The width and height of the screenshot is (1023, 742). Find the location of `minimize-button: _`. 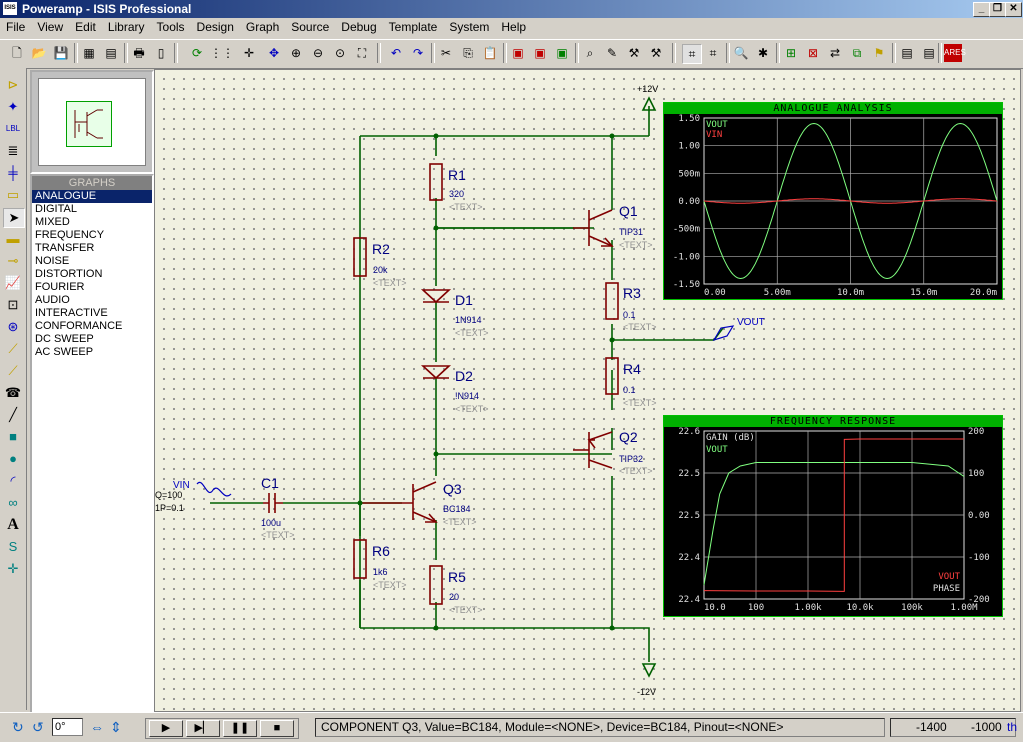

minimize-button: _ is located at coordinates (981, 9).